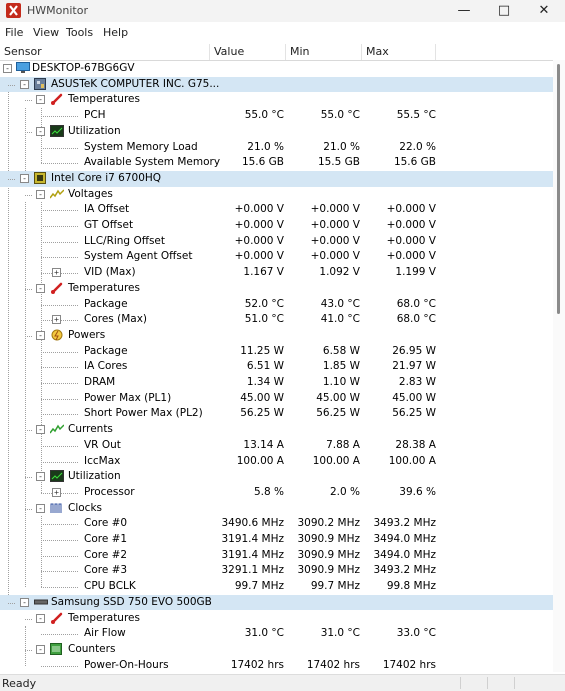  Describe the element at coordinates (138, 256) in the screenshot. I see `row-label: System Agent Offset` at that location.